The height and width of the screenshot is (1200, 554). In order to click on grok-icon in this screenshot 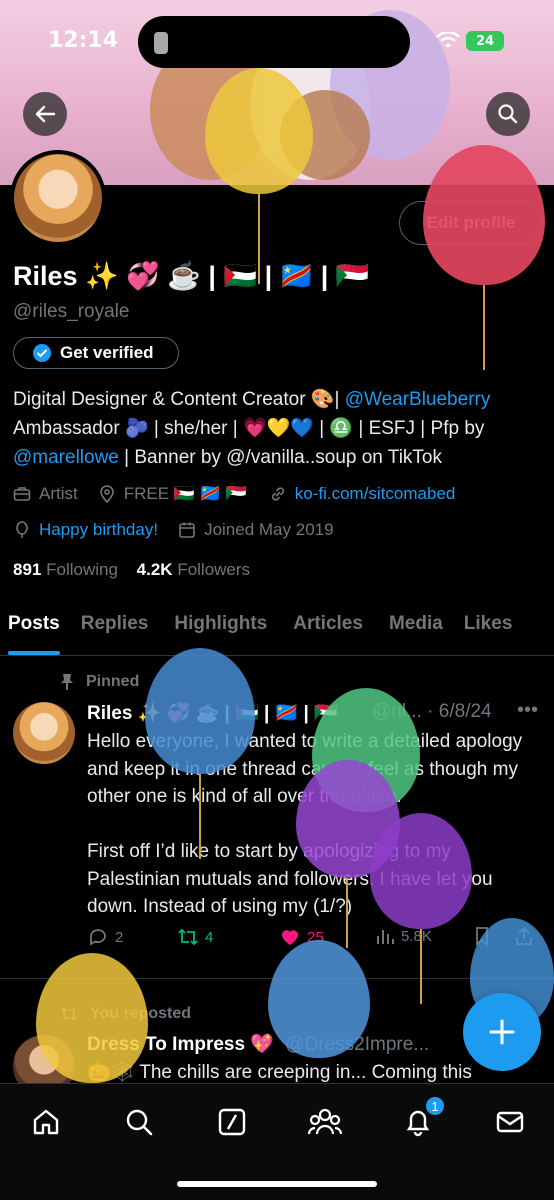, I will do `click(232, 1122)`.